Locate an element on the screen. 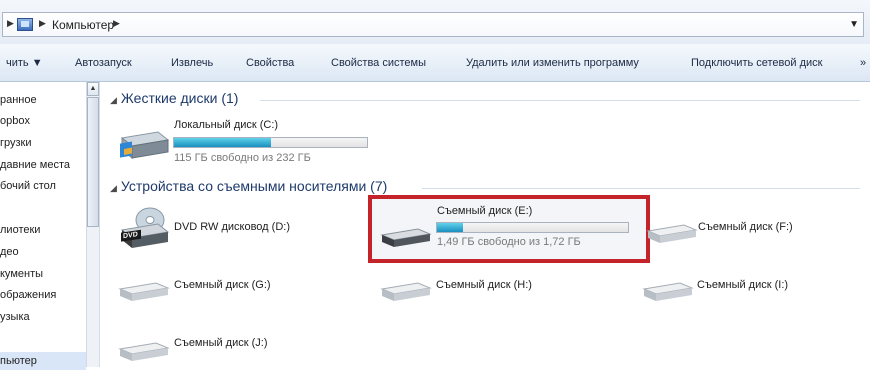 The width and height of the screenshot is (870, 370). sidebar-item-desktop: бочий стол is located at coordinates (28, 186).